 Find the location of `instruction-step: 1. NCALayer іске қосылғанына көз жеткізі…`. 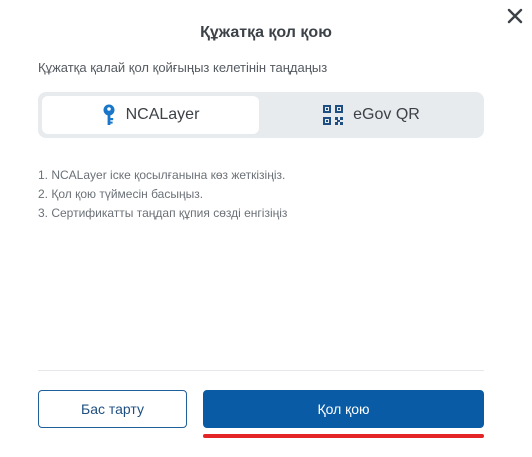

instruction-step: 1. NCALayer іске қосылғанына көз жеткізі… is located at coordinates (162, 175).